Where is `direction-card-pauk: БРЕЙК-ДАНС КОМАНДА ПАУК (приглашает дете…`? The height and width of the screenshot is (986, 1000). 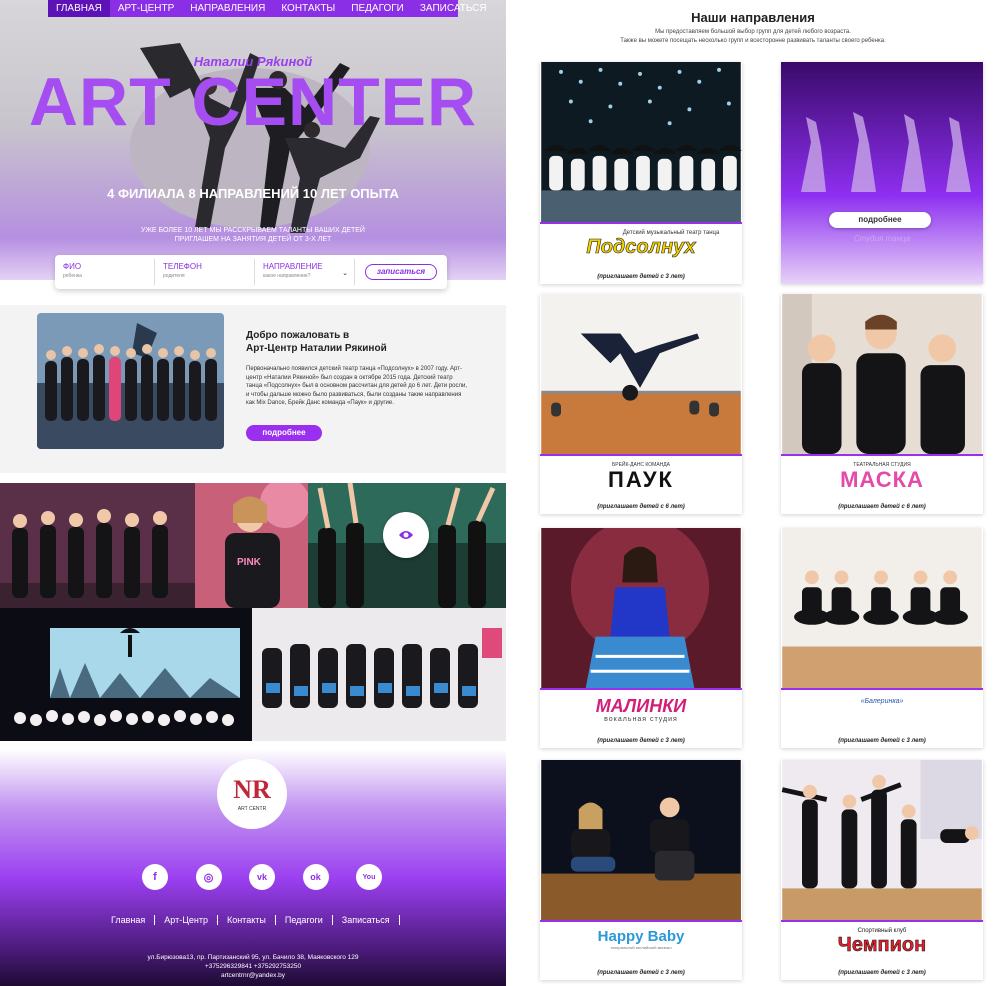
direction-card-pauk: БРЕЙК-ДАНС КОМАНДА ПАУК (приглашает дете… is located at coordinates (641, 404).